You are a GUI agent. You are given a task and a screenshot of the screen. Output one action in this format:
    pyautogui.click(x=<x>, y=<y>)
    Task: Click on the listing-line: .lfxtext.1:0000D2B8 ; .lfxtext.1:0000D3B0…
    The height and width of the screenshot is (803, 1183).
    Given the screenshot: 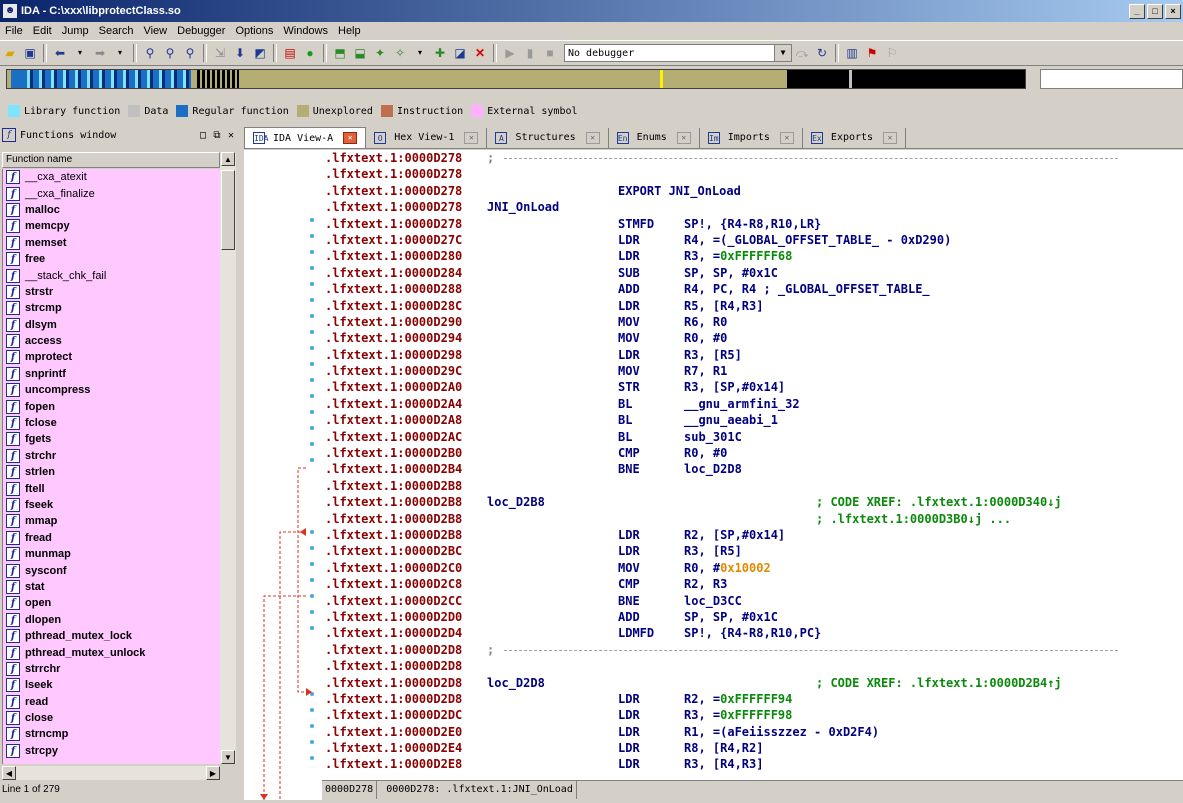 What is the action you would take?
    pyautogui.click(x=752, y=519)
    